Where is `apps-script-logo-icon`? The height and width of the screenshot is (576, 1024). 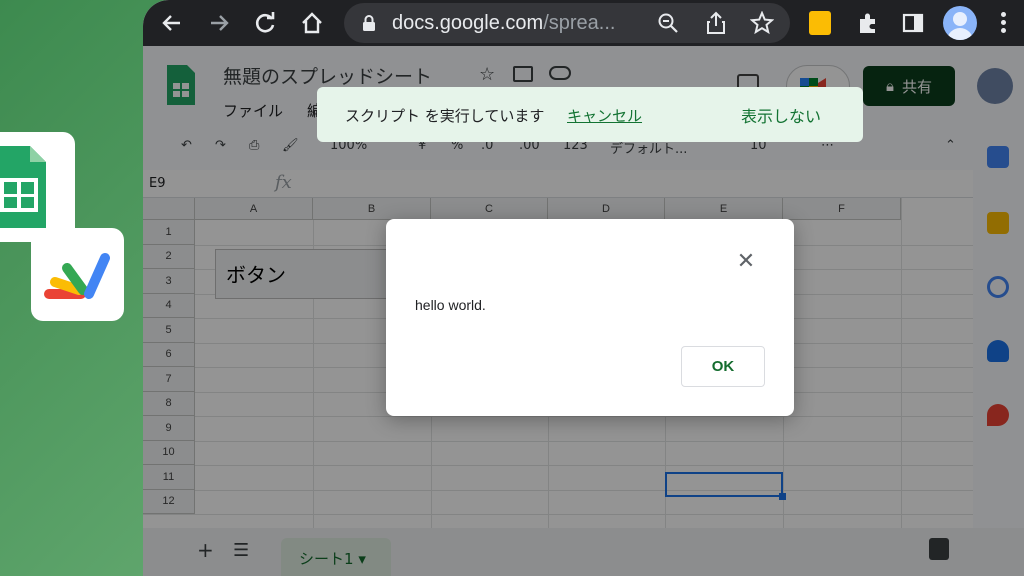 apps-script-logo-icon is located at coordinates (77, 276).